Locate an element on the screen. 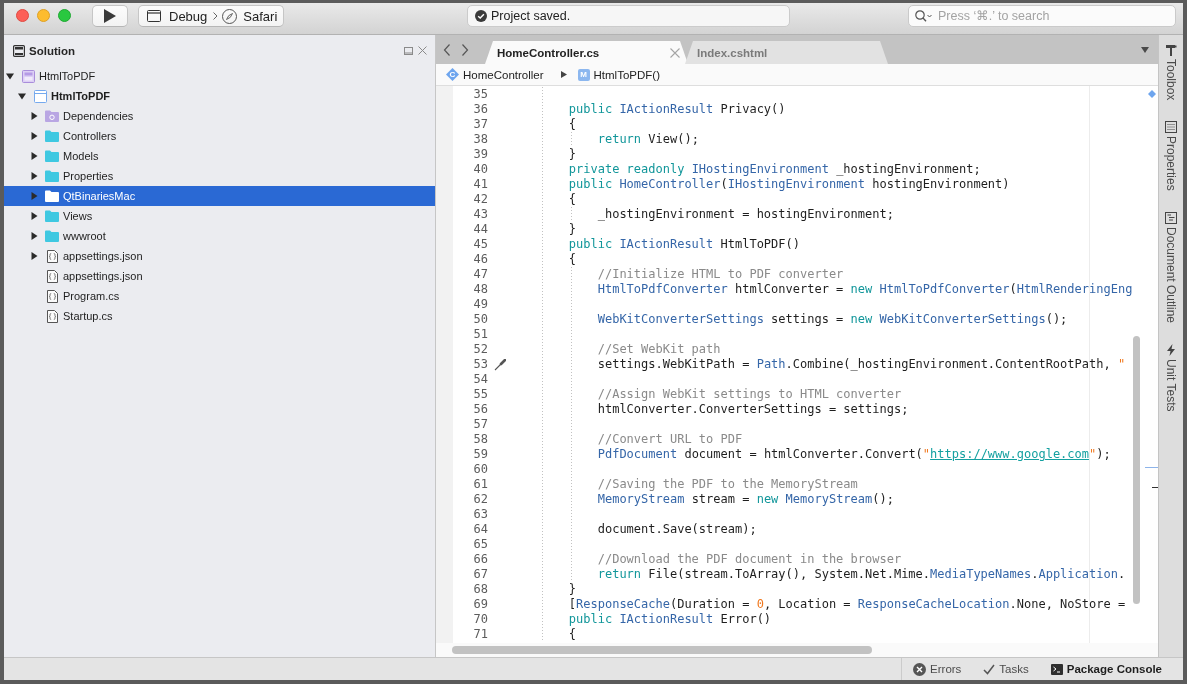 The width and height of the screenshot is (1187, 684). class-badge: C is located at coordinates (452, 74).